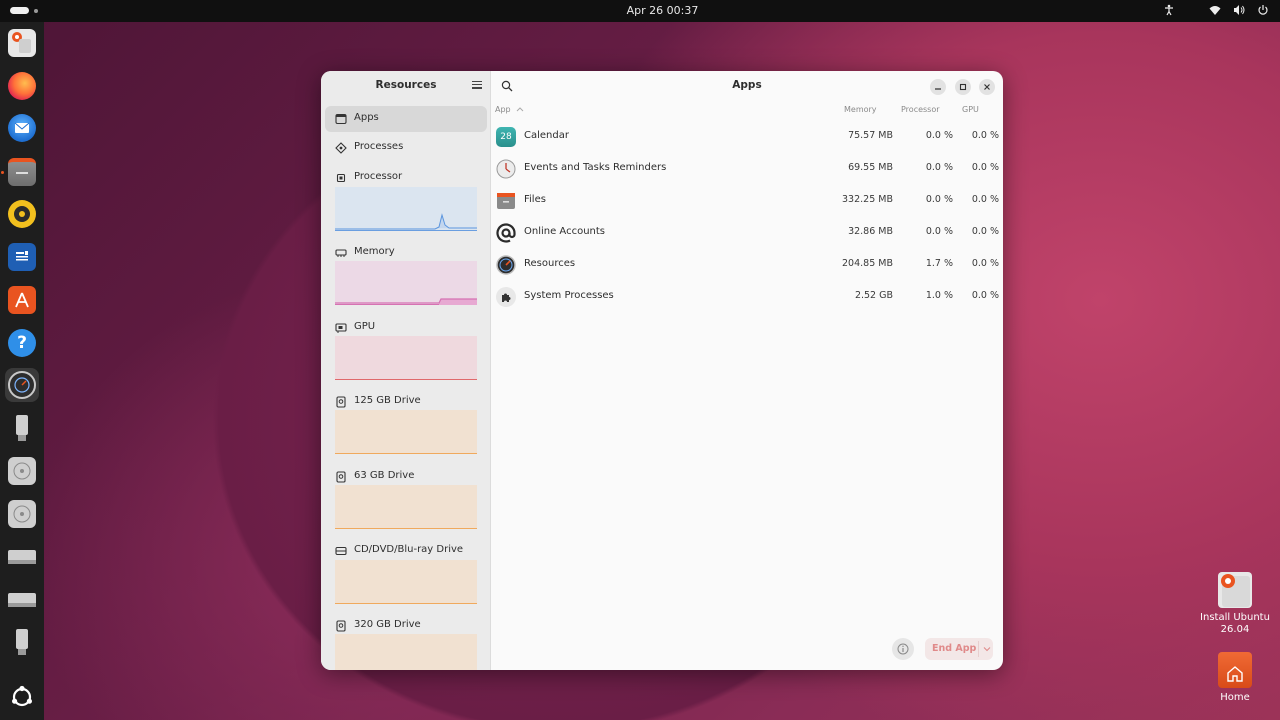 The width and height of the screenshot is (1280, 720). Describe the element at coordinates (747, 297) in the screenshot. I see `table-row: System Processes 2.52 GB 1.0 % 0.0 %` at that location.